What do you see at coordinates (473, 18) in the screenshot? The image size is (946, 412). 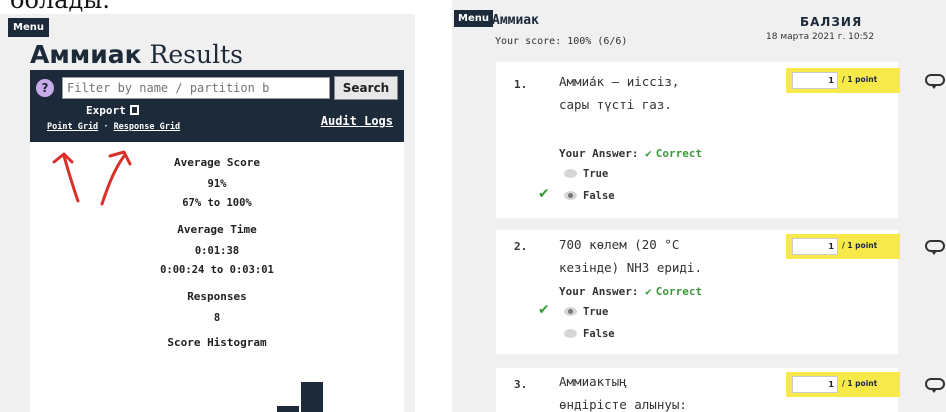 I see `menu-button-right: Menu` at bounding box center [473, 18].